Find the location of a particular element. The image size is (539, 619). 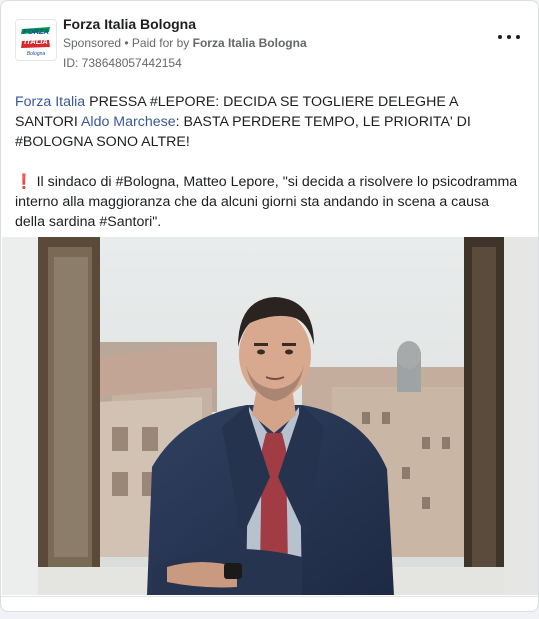

logo-text-forza: FORZA is located at coordinates (36, 31).